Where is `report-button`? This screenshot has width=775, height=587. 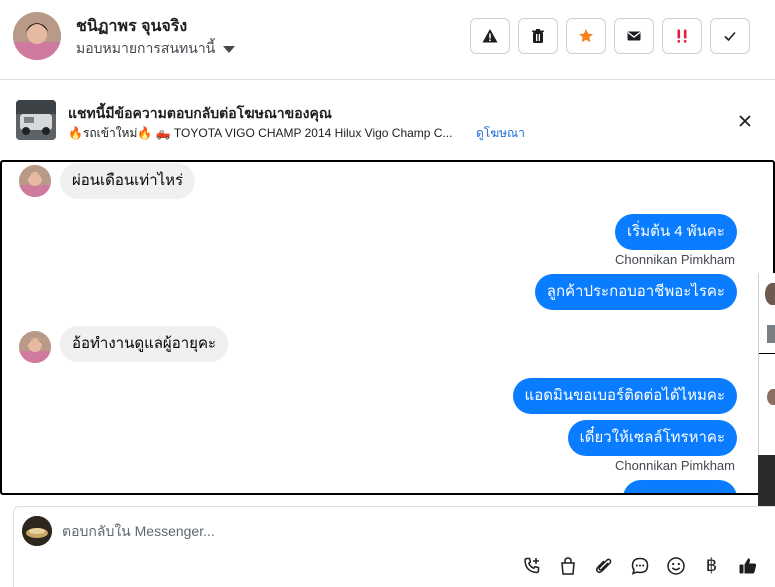
report-button is located at coordinates (490, 36).